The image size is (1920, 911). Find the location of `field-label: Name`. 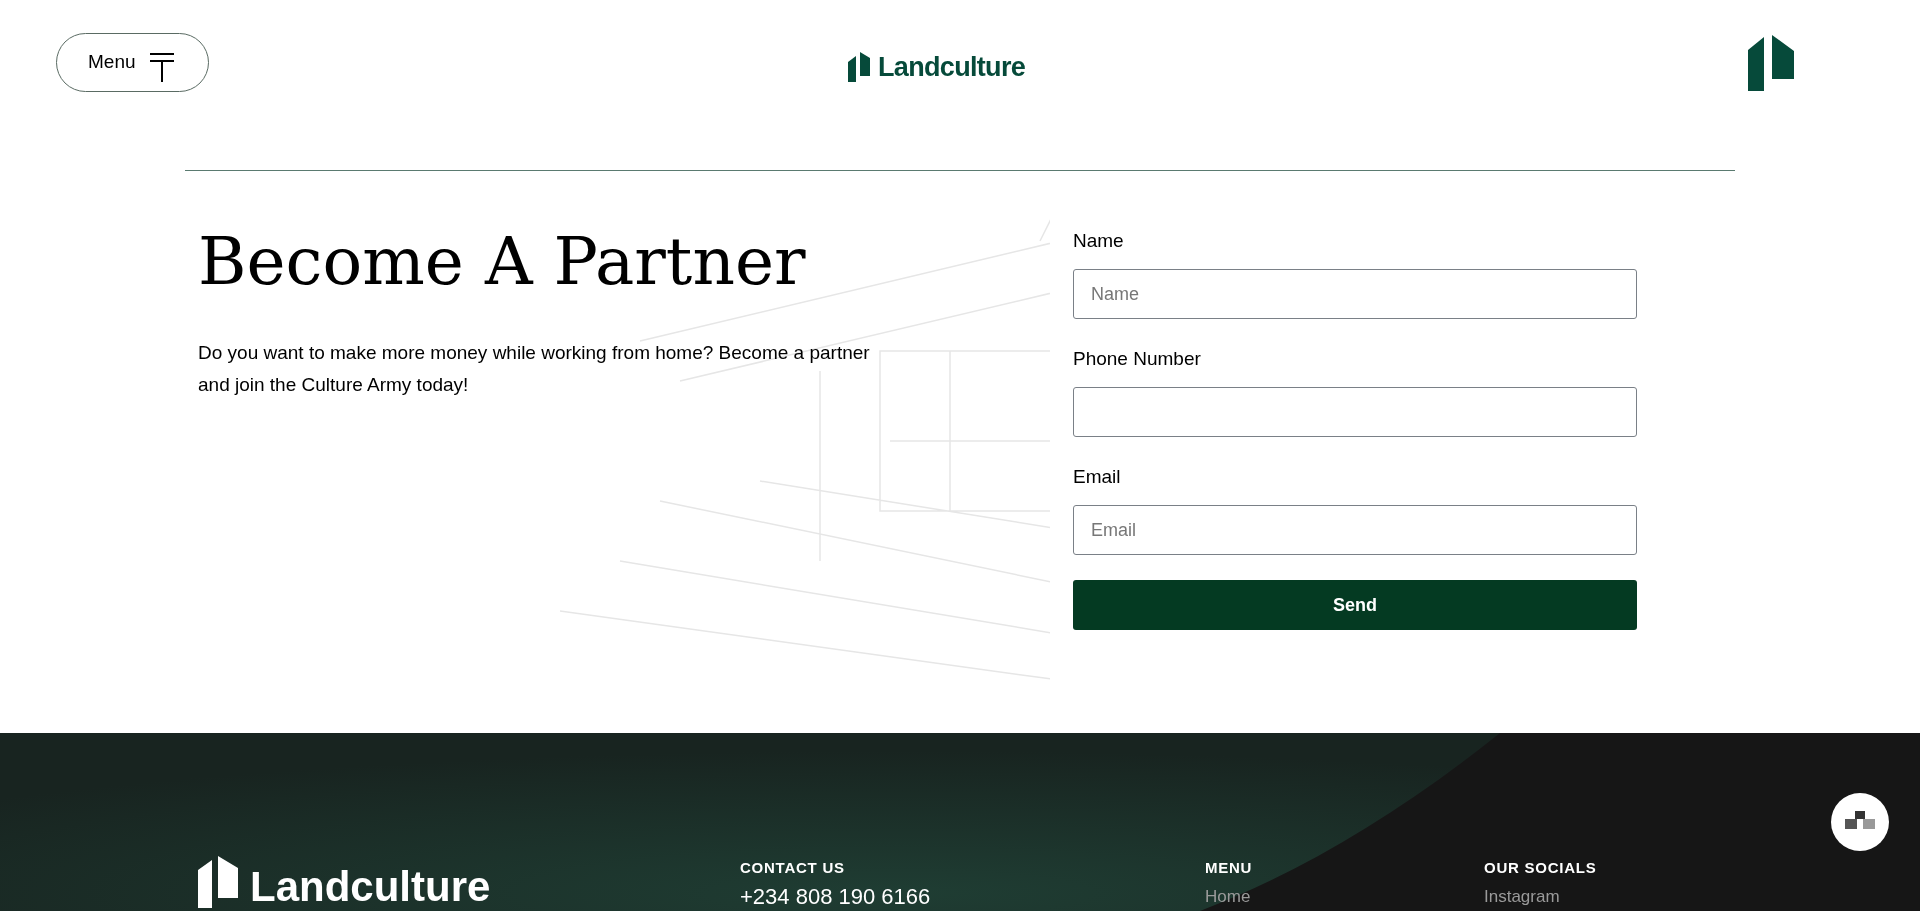

field-label: Name is located at coordinates (1099, 241).